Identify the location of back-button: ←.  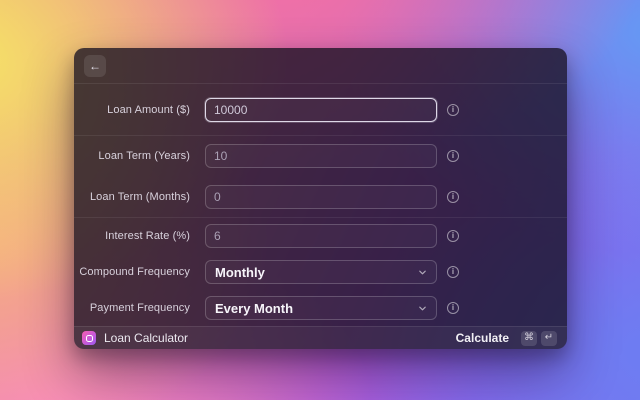
(95, 65).